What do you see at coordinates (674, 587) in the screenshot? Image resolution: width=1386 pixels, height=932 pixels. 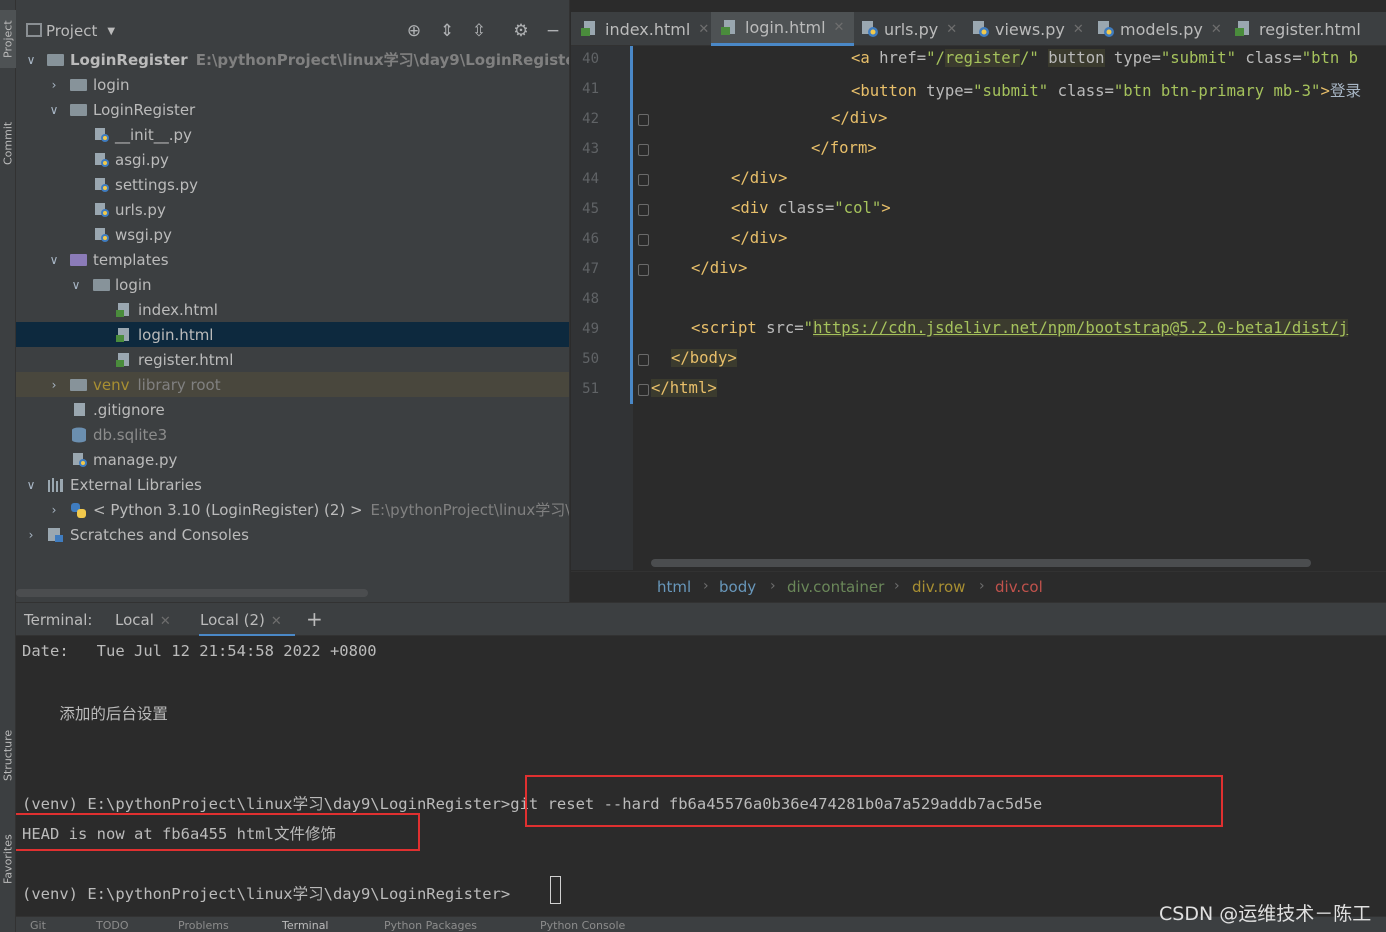 I see `breadcrumb-item-html: html` at bounding box center [674, 587].